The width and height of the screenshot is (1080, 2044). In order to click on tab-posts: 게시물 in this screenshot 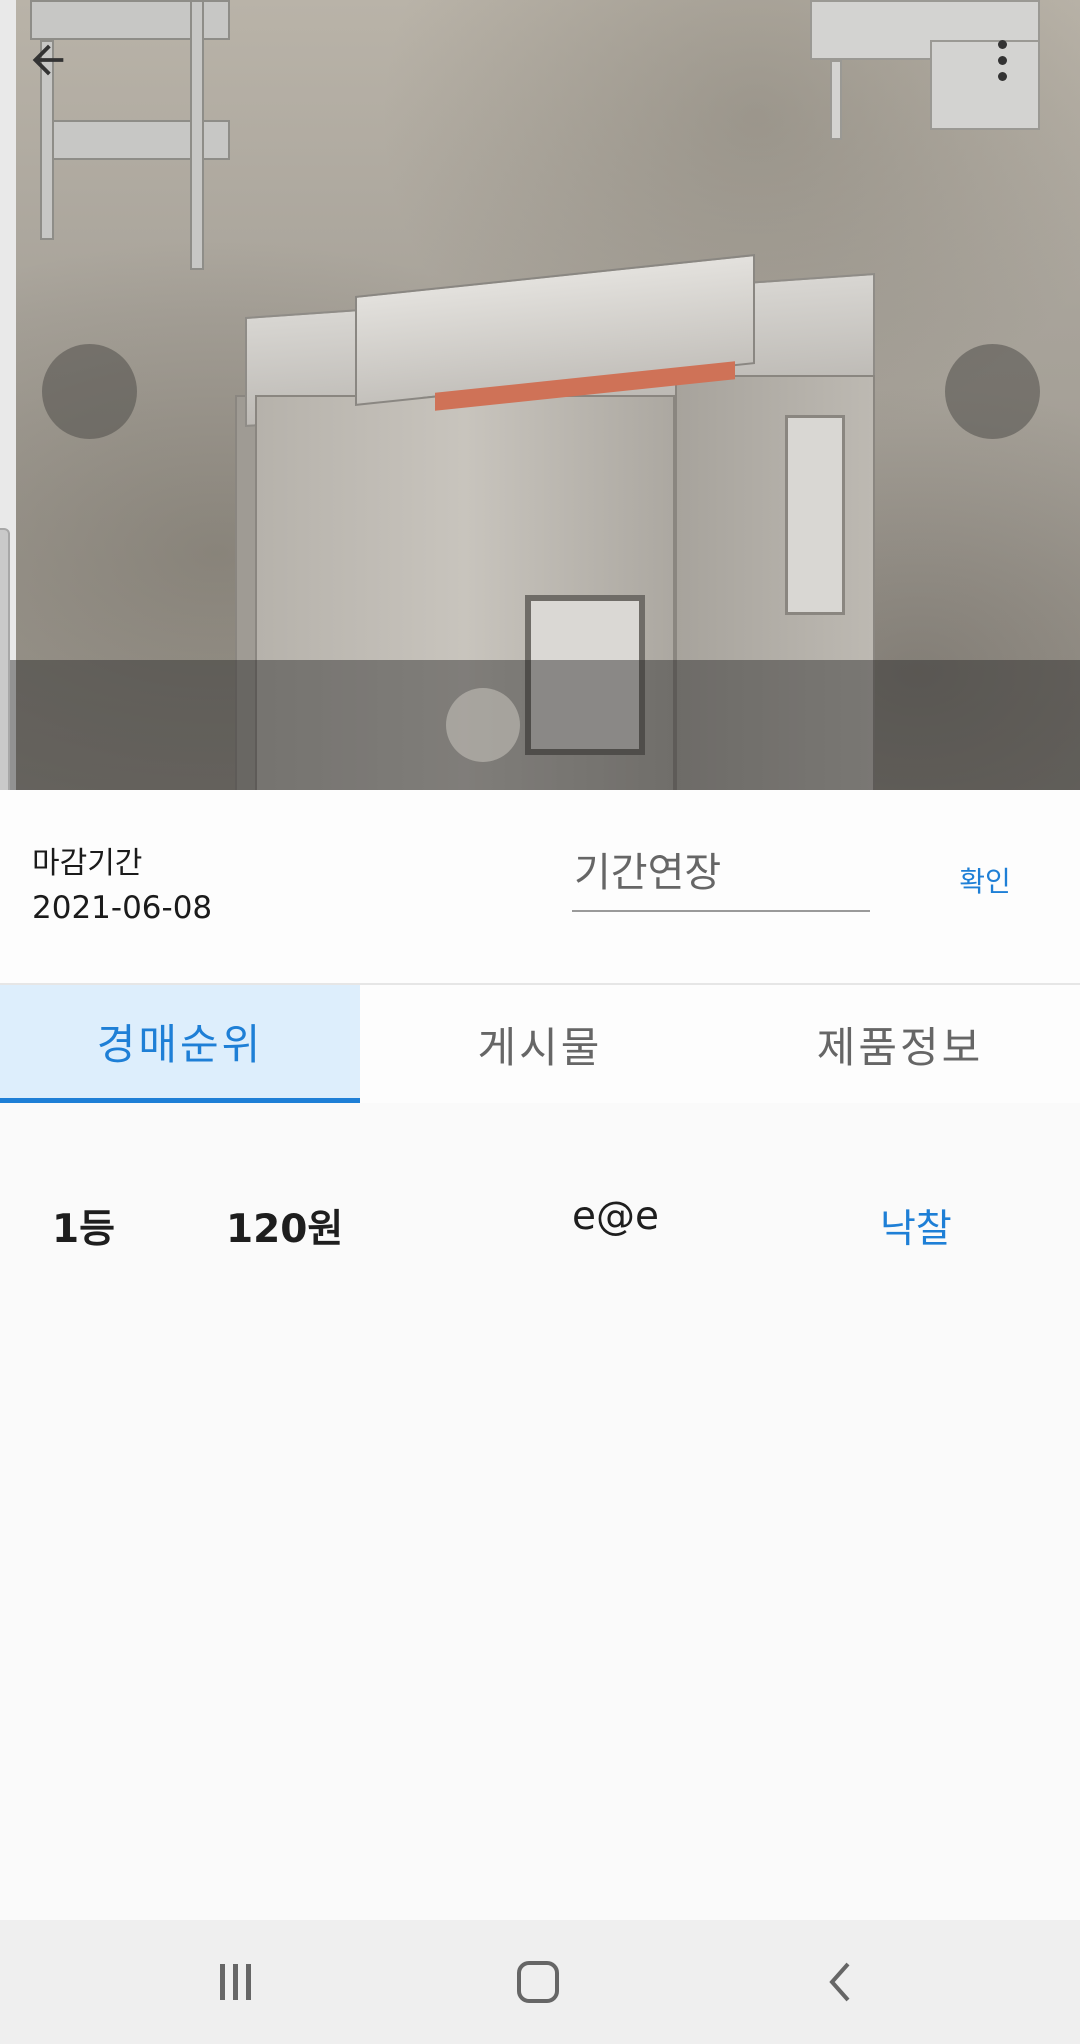, I will do `click(540, 1044)`.